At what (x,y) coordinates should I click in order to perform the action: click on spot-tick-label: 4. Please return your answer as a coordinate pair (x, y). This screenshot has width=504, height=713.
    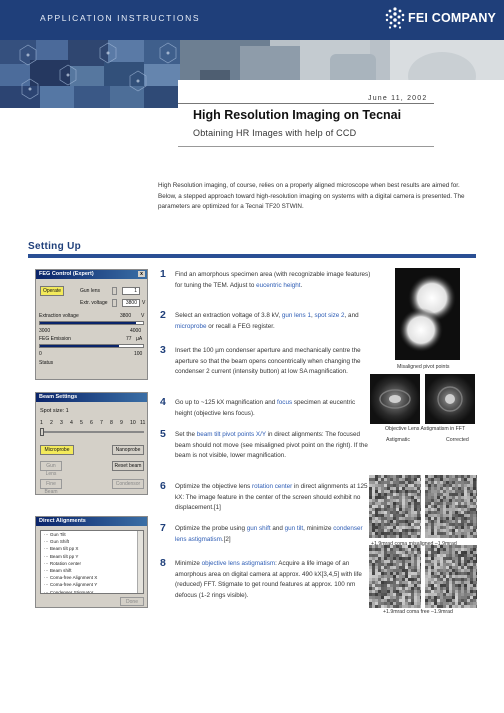
    Looking at the image, I should click on (71, 423).